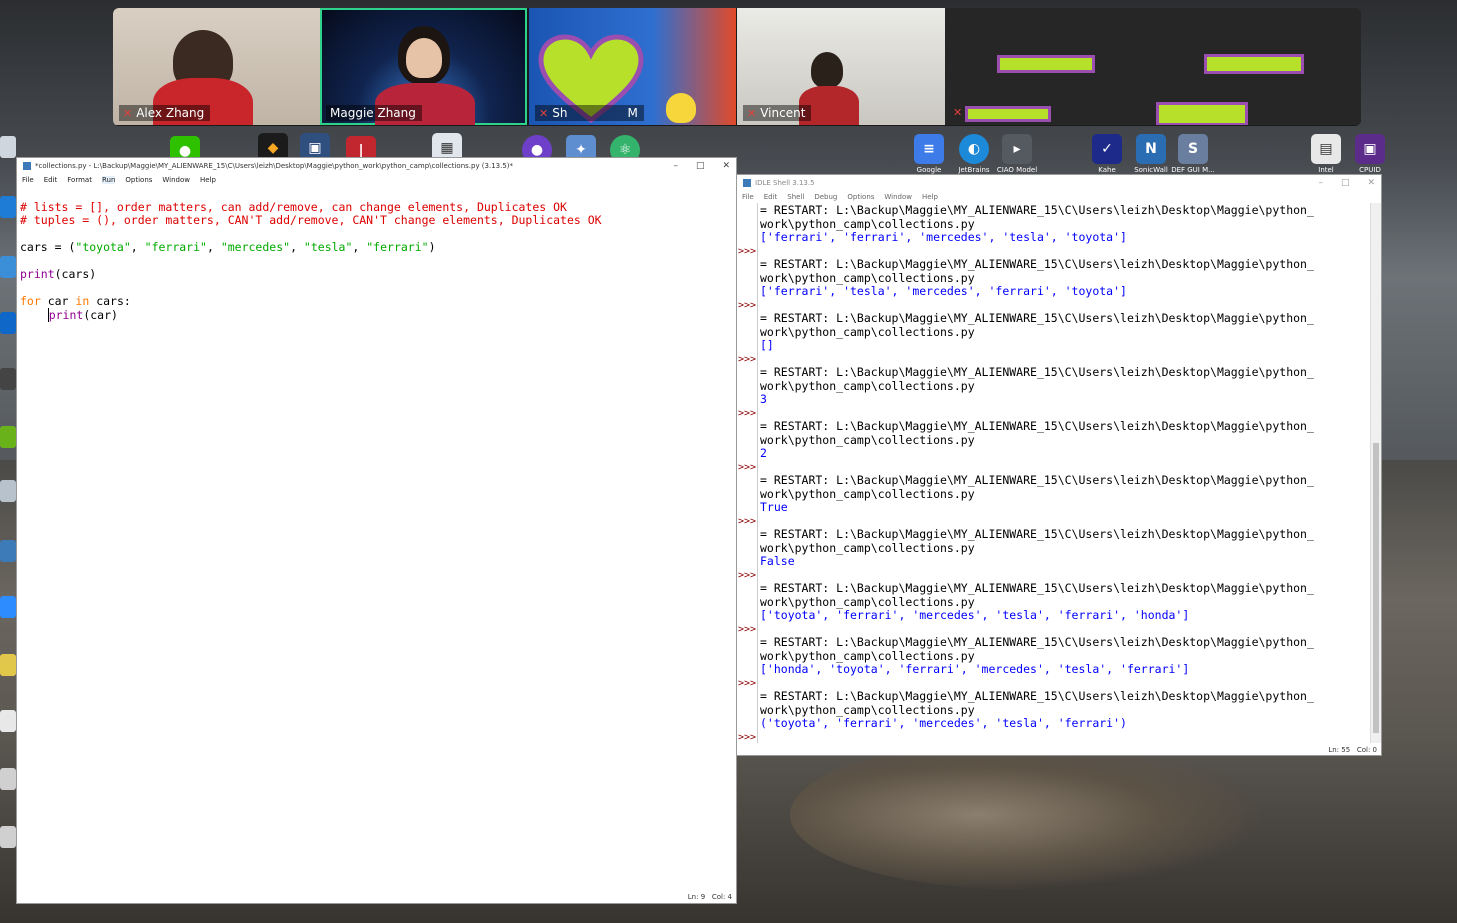  I want to click on counter-strike-icon, so click(8, 379).